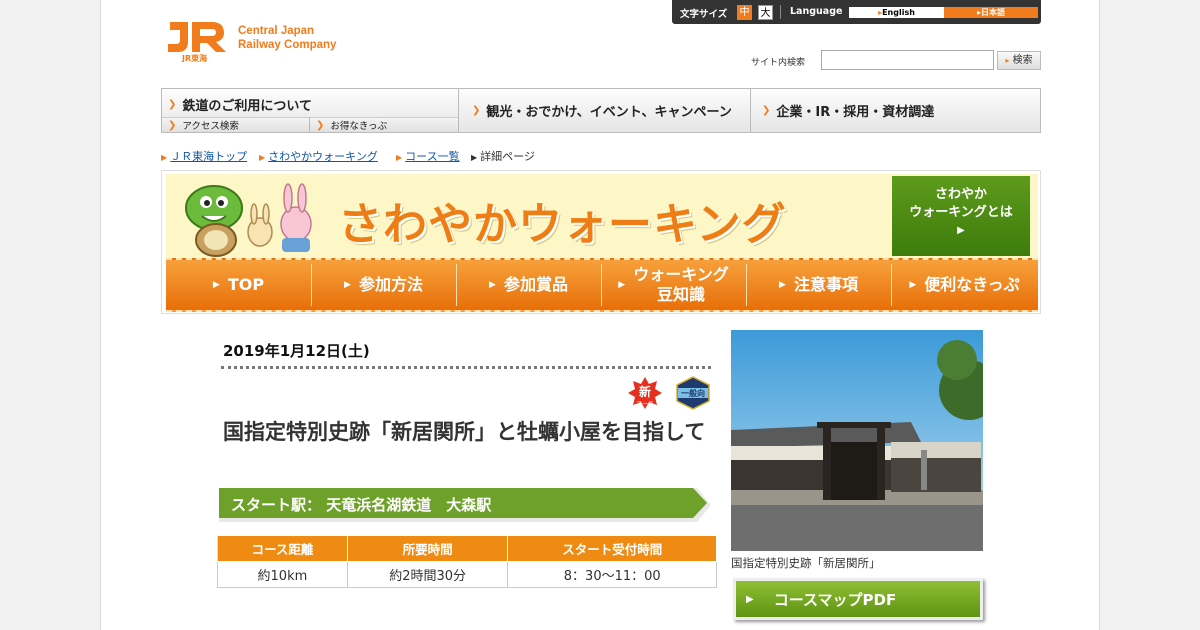 This screenshot has height=630, width=1200. I want to click on logo-line2: Railway Company, so click(287, 45).